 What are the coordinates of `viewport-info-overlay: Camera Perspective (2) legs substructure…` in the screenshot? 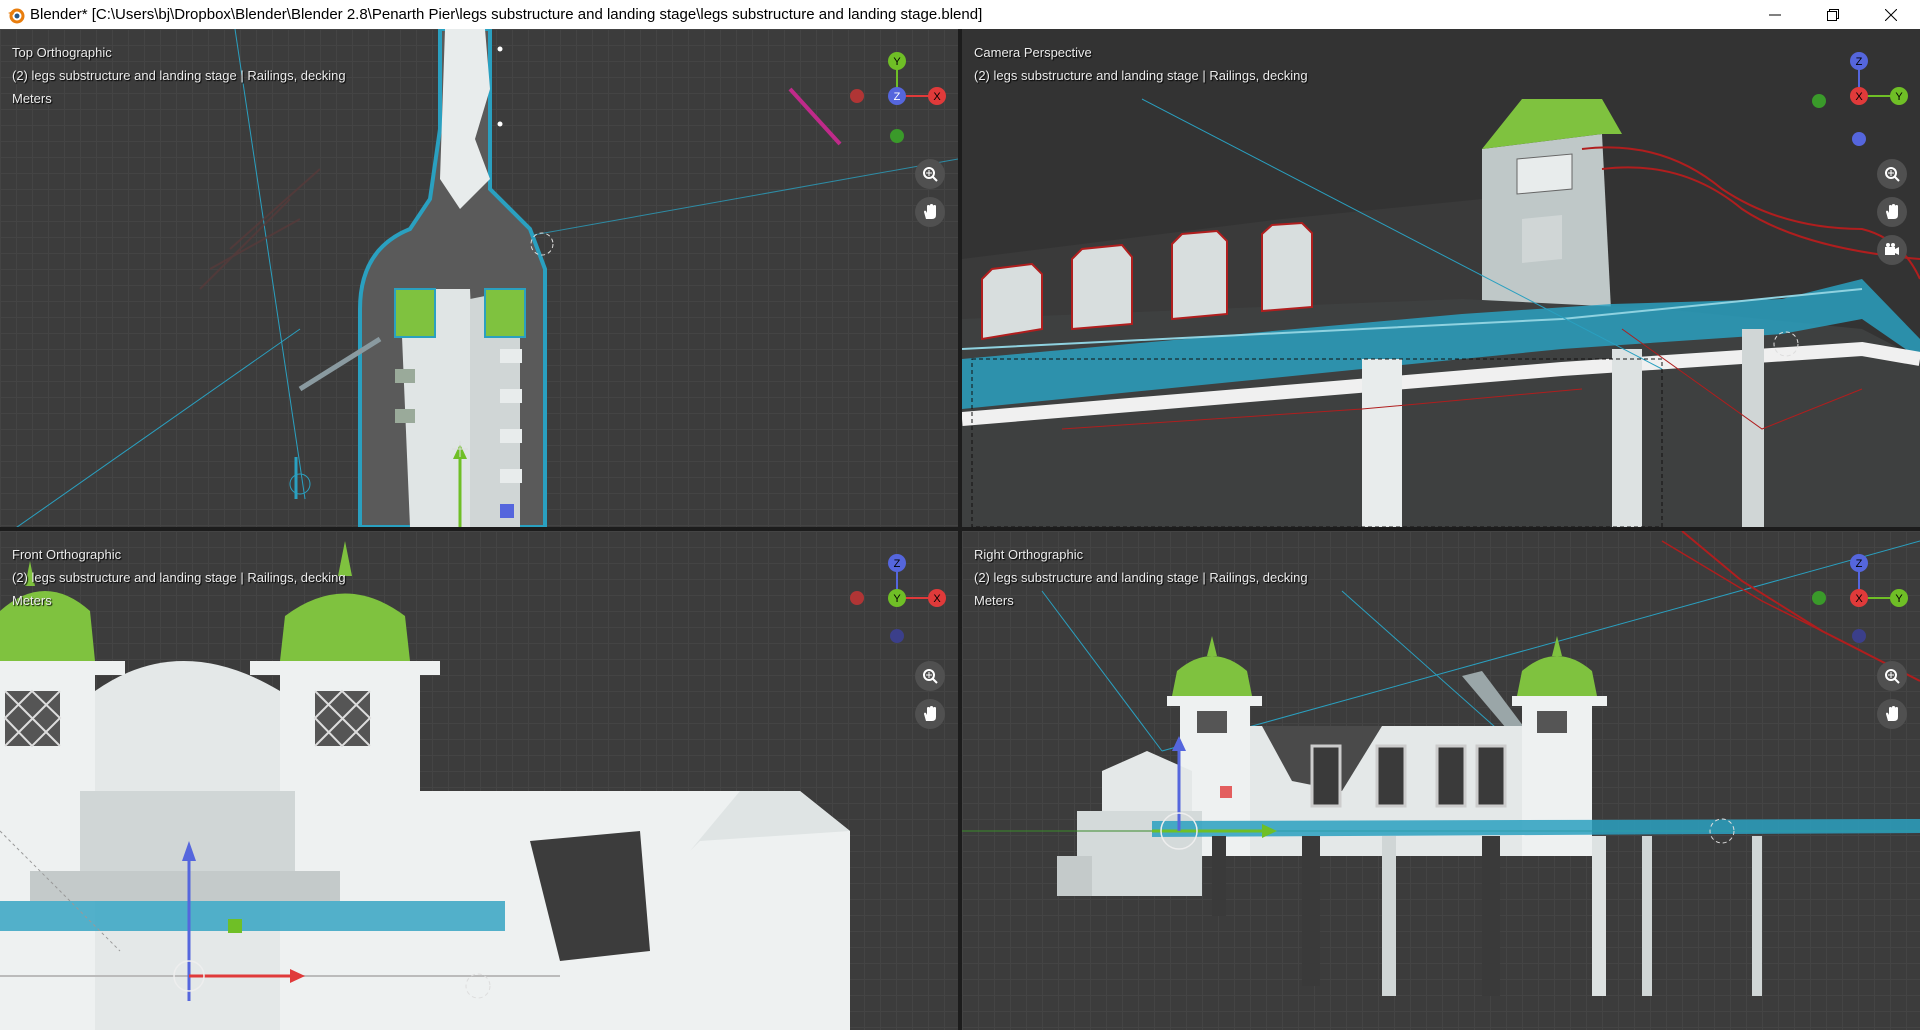 It's located at (1141, 64).